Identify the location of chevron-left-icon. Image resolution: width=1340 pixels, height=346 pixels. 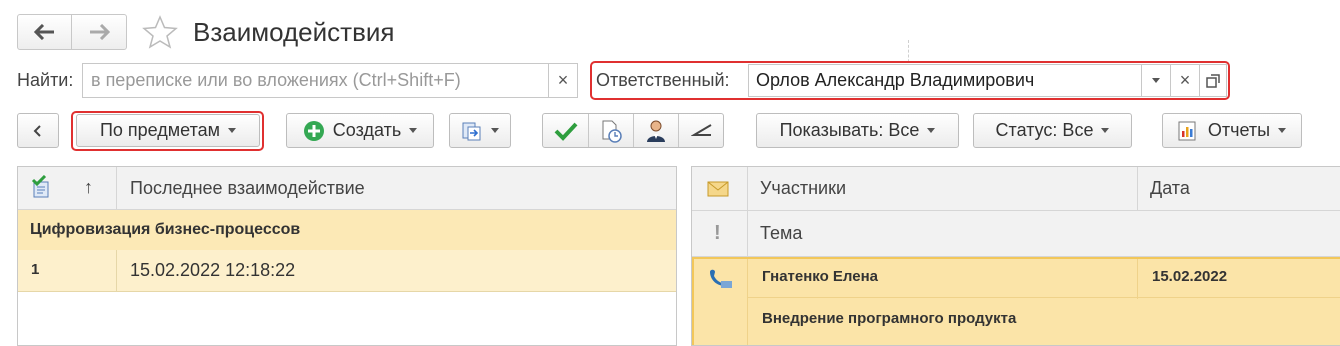
(37, 130).